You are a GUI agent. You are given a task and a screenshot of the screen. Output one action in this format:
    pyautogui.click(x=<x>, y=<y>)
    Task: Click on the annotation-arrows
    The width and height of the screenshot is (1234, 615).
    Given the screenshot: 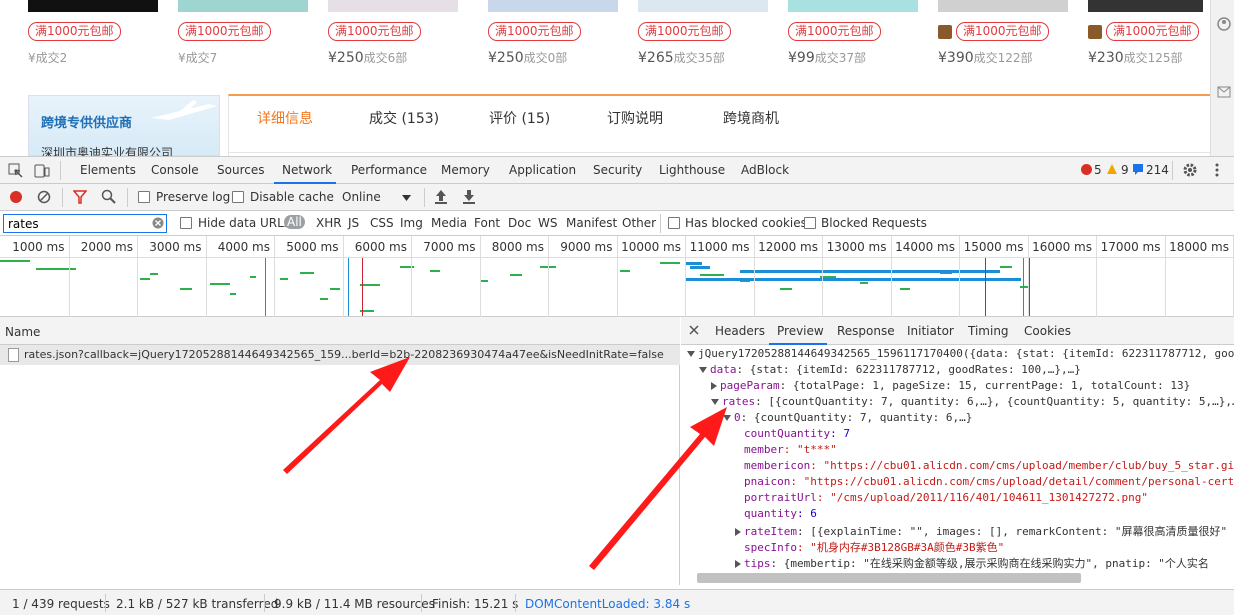 What is the action you would take?
    pyautogui.click(x=505, y=463)
    